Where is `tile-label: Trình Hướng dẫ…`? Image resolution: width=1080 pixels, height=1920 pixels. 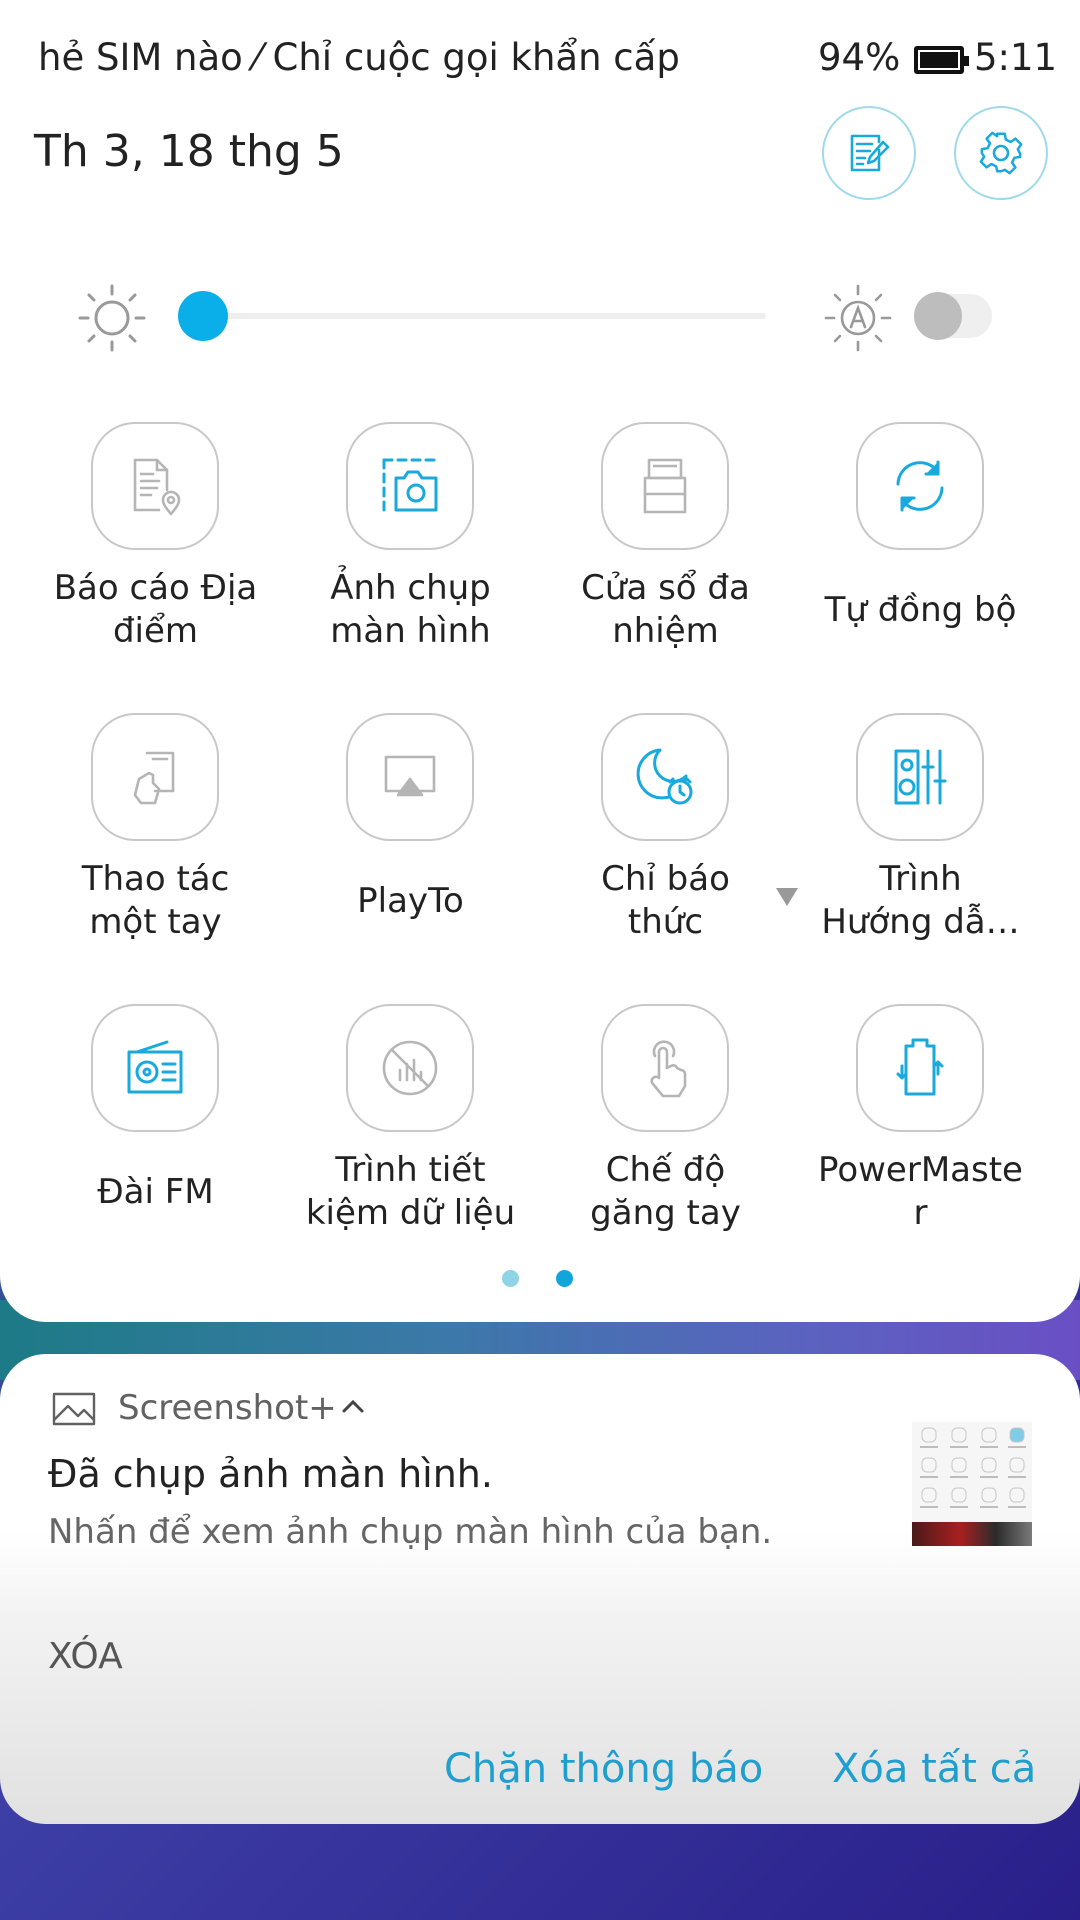 tile-label: Trình Hướng dẫ… is located at coordinates (920, 901).